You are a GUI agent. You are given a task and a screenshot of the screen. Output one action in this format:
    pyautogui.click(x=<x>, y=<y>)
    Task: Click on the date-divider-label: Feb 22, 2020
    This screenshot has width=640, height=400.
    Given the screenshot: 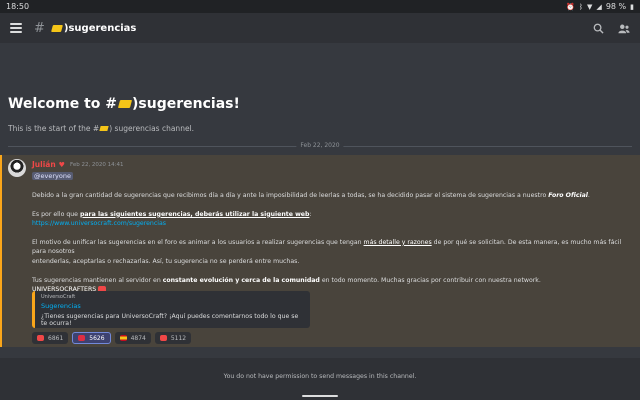 What is the action you would take?
    pyautogui.click(x=320, y=145)
    